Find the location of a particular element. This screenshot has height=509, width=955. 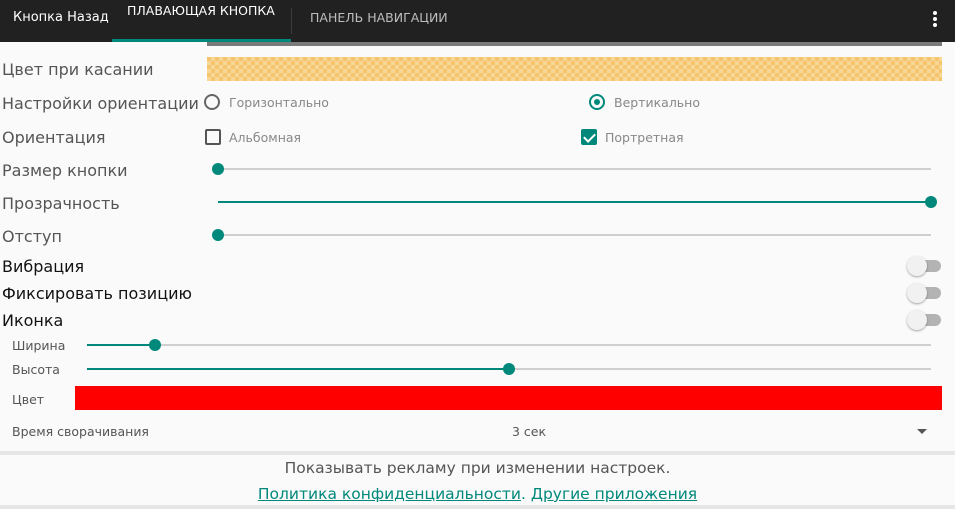

other-apps-link: Другие приложения is located at coordinates (614, 494).